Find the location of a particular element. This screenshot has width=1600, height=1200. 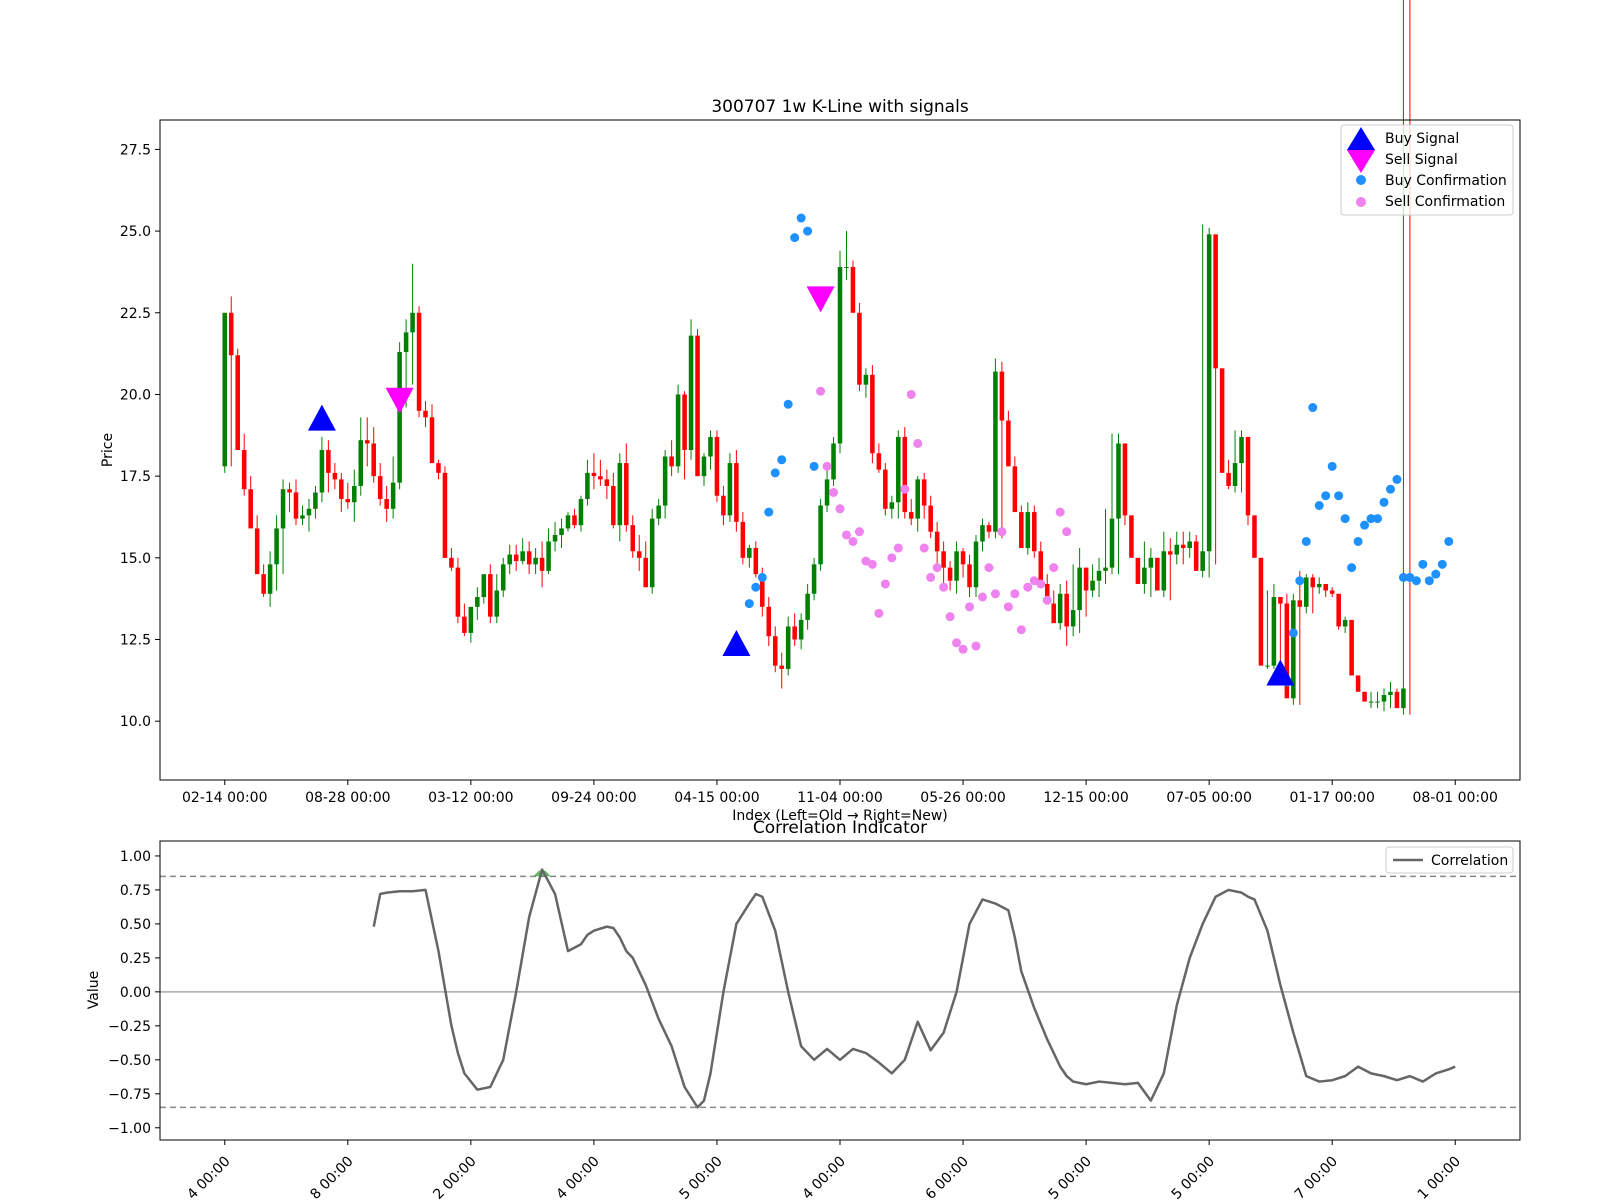

correlation-y-tick-label: −1.00 is located at coordinates (129, 1129).